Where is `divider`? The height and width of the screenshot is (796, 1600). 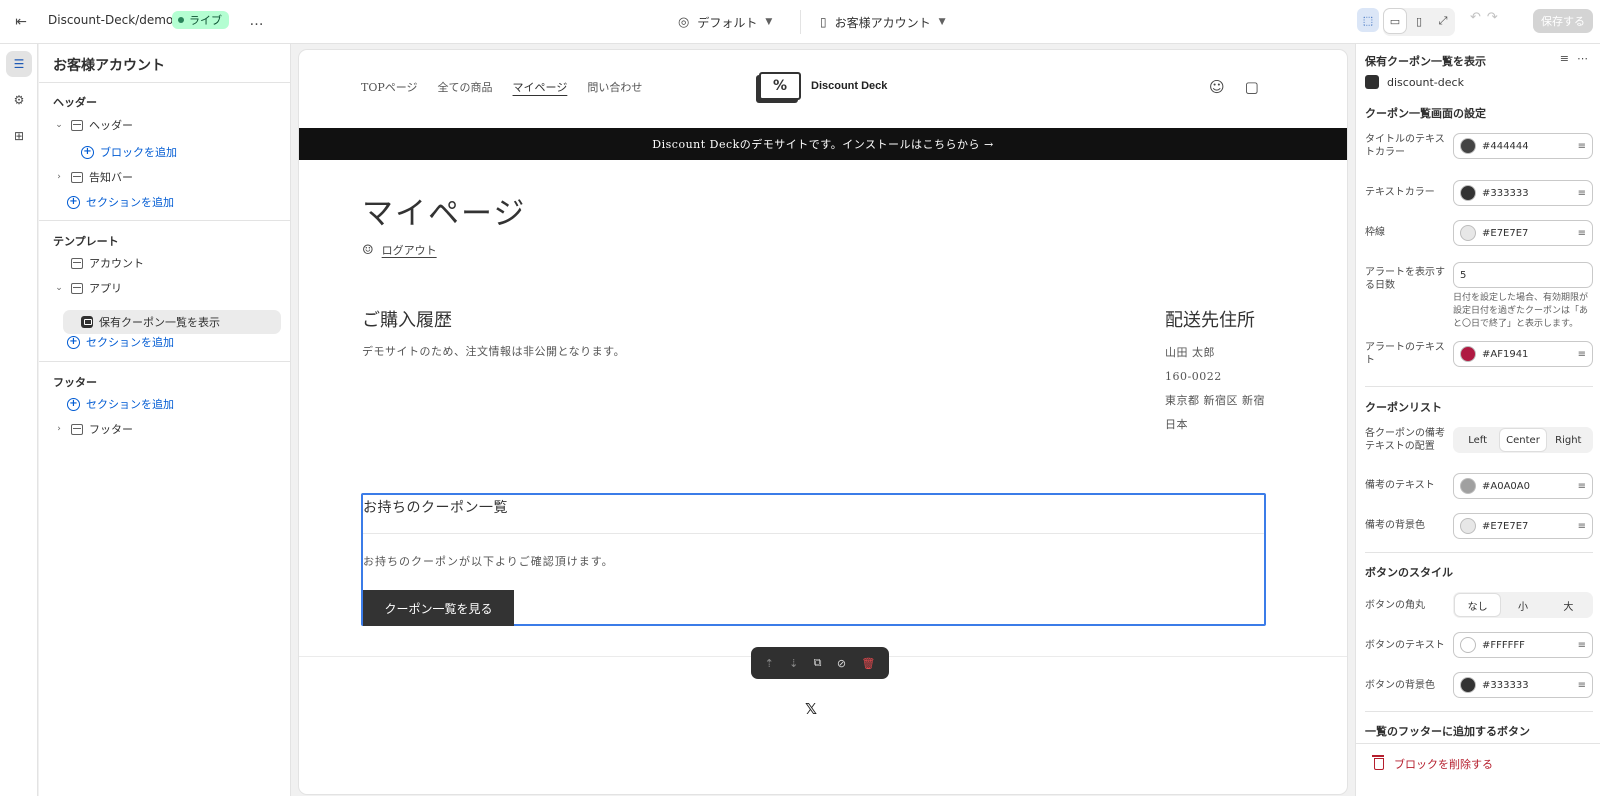 divider is located at coordinates (813, 533).